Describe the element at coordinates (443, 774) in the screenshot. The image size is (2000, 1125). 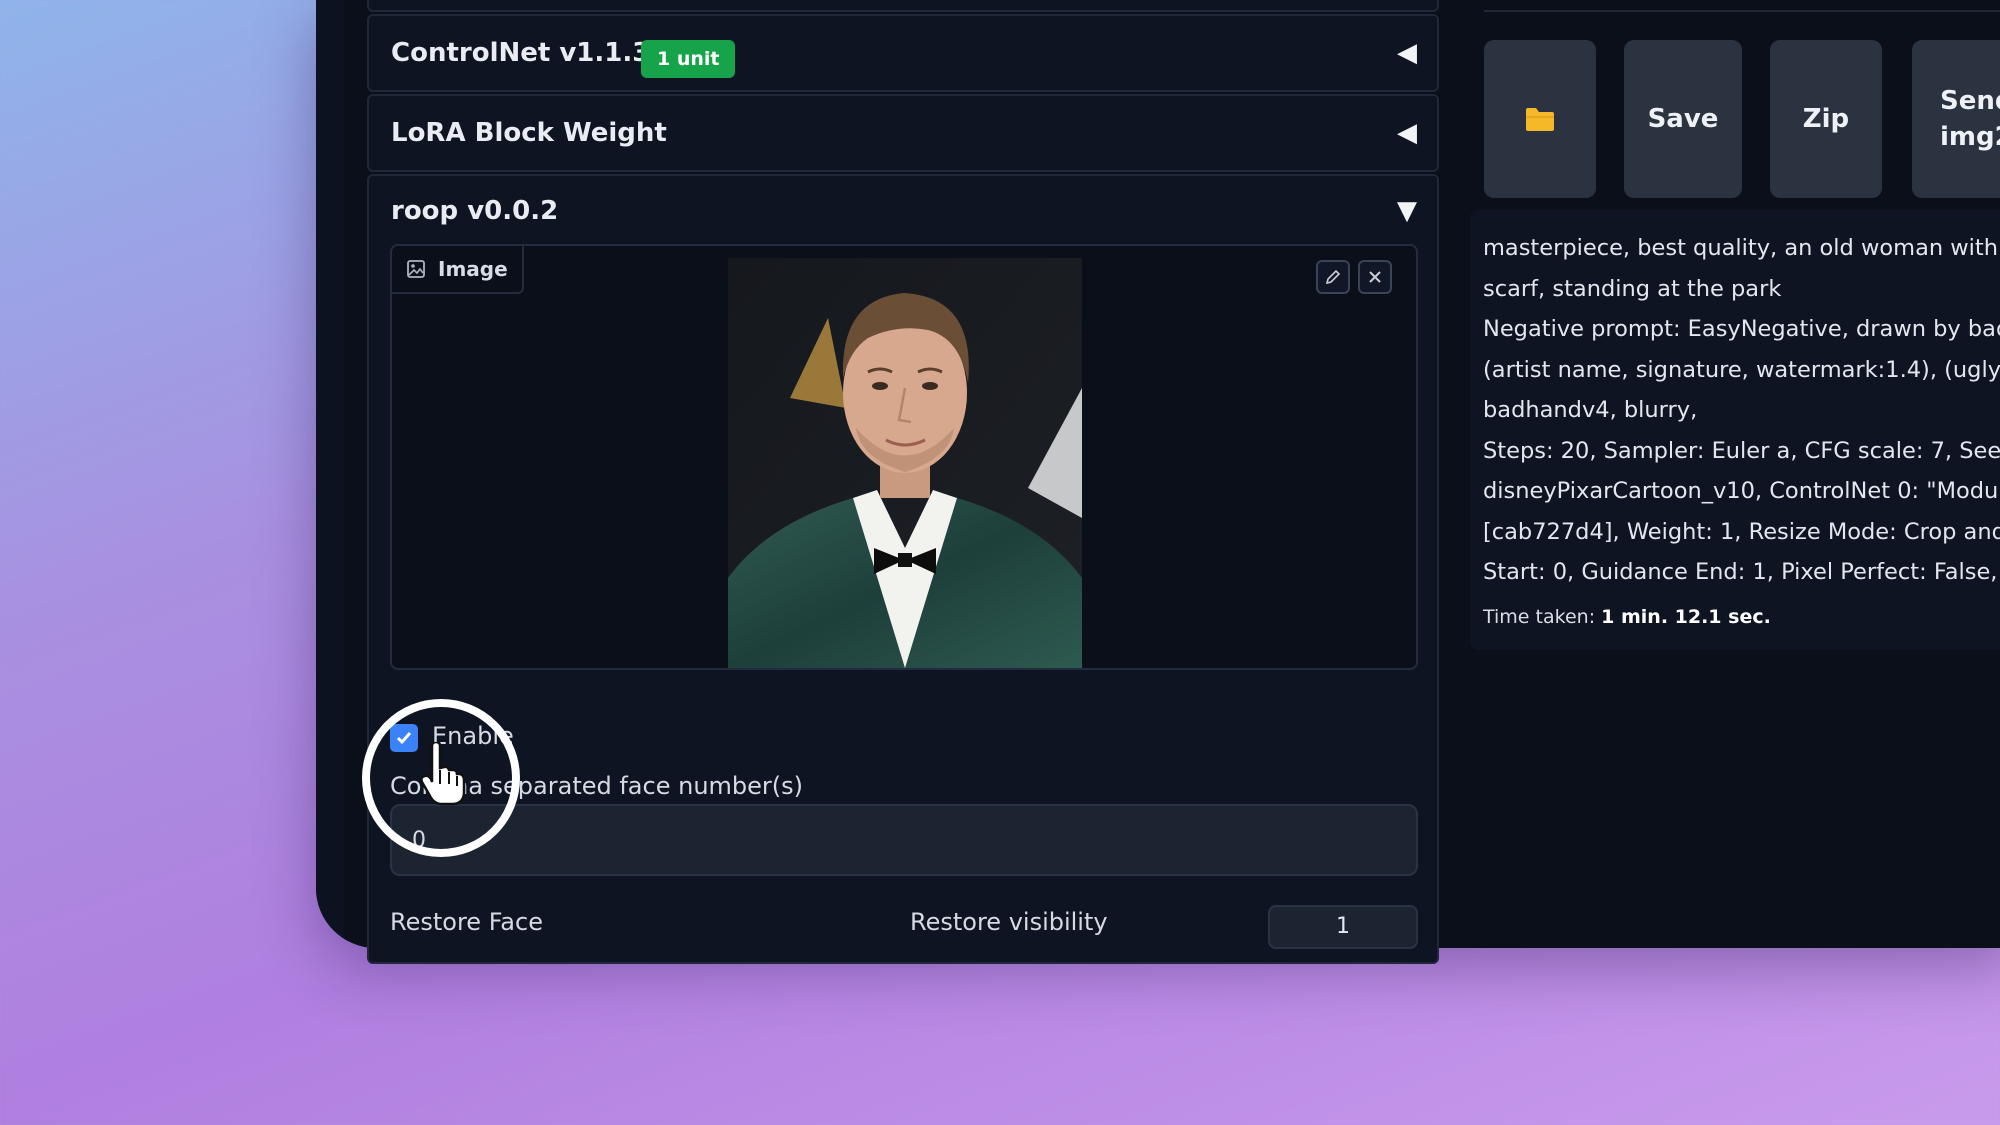
I see `pointer-hand-icon` at that location.